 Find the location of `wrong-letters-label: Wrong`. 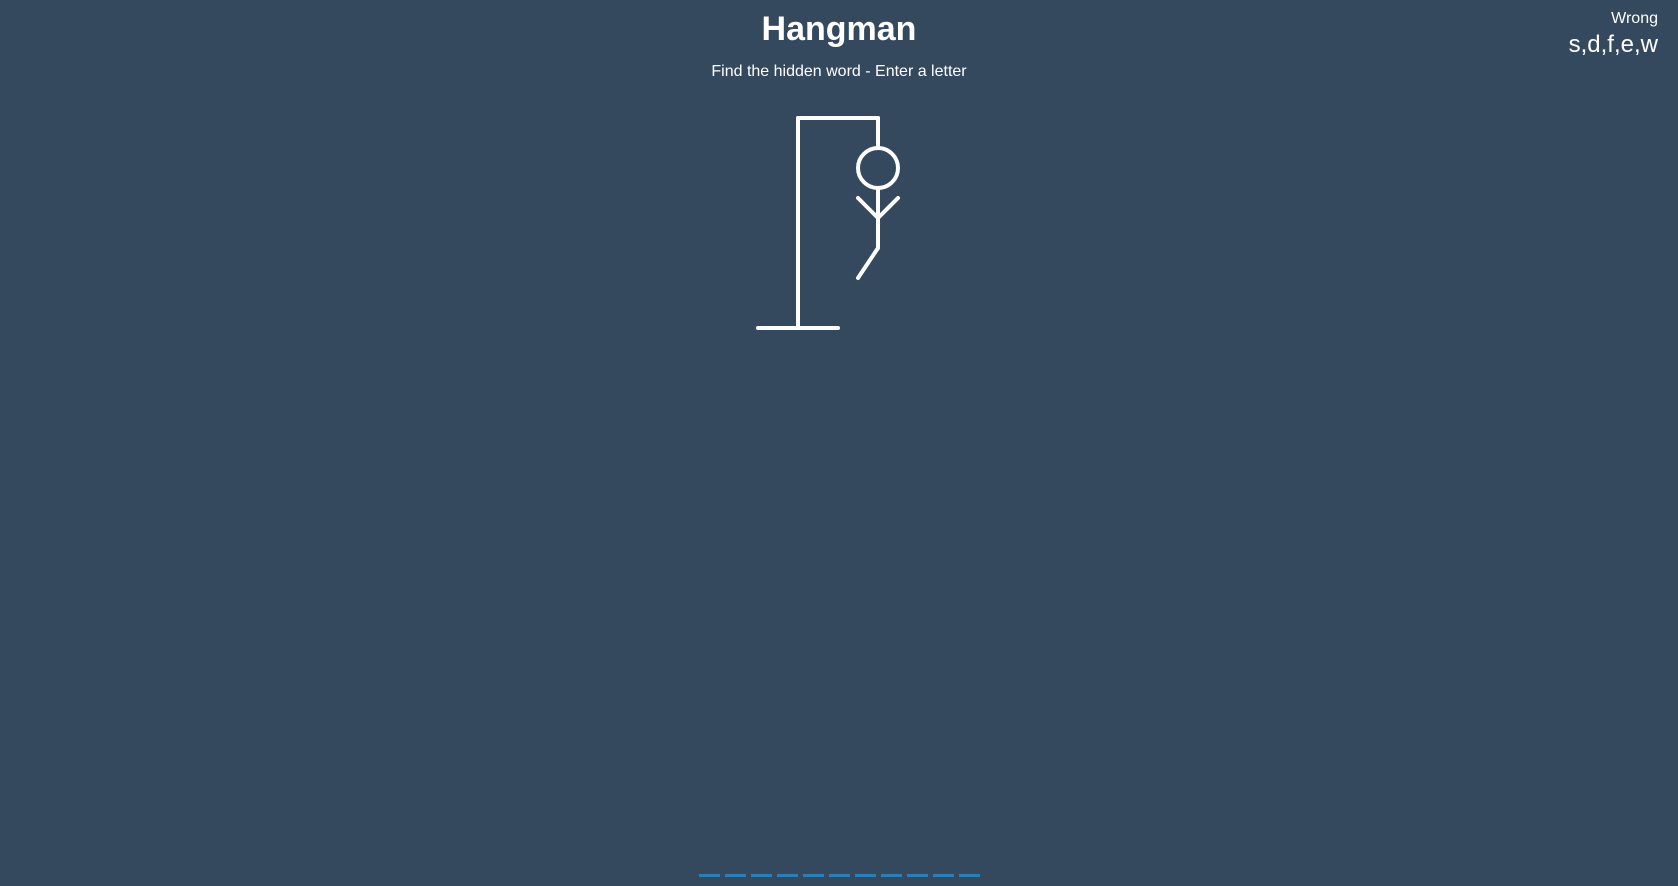

wrong-letters-label: Wrong is located at coordinates (1634, 18).